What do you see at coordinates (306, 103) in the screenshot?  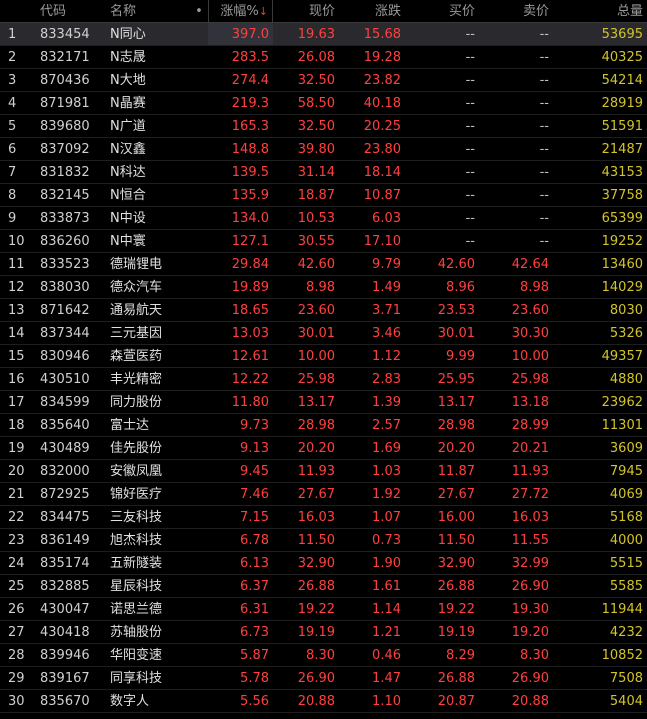 I see `price: 58.50` at bounding box center [306, 103].